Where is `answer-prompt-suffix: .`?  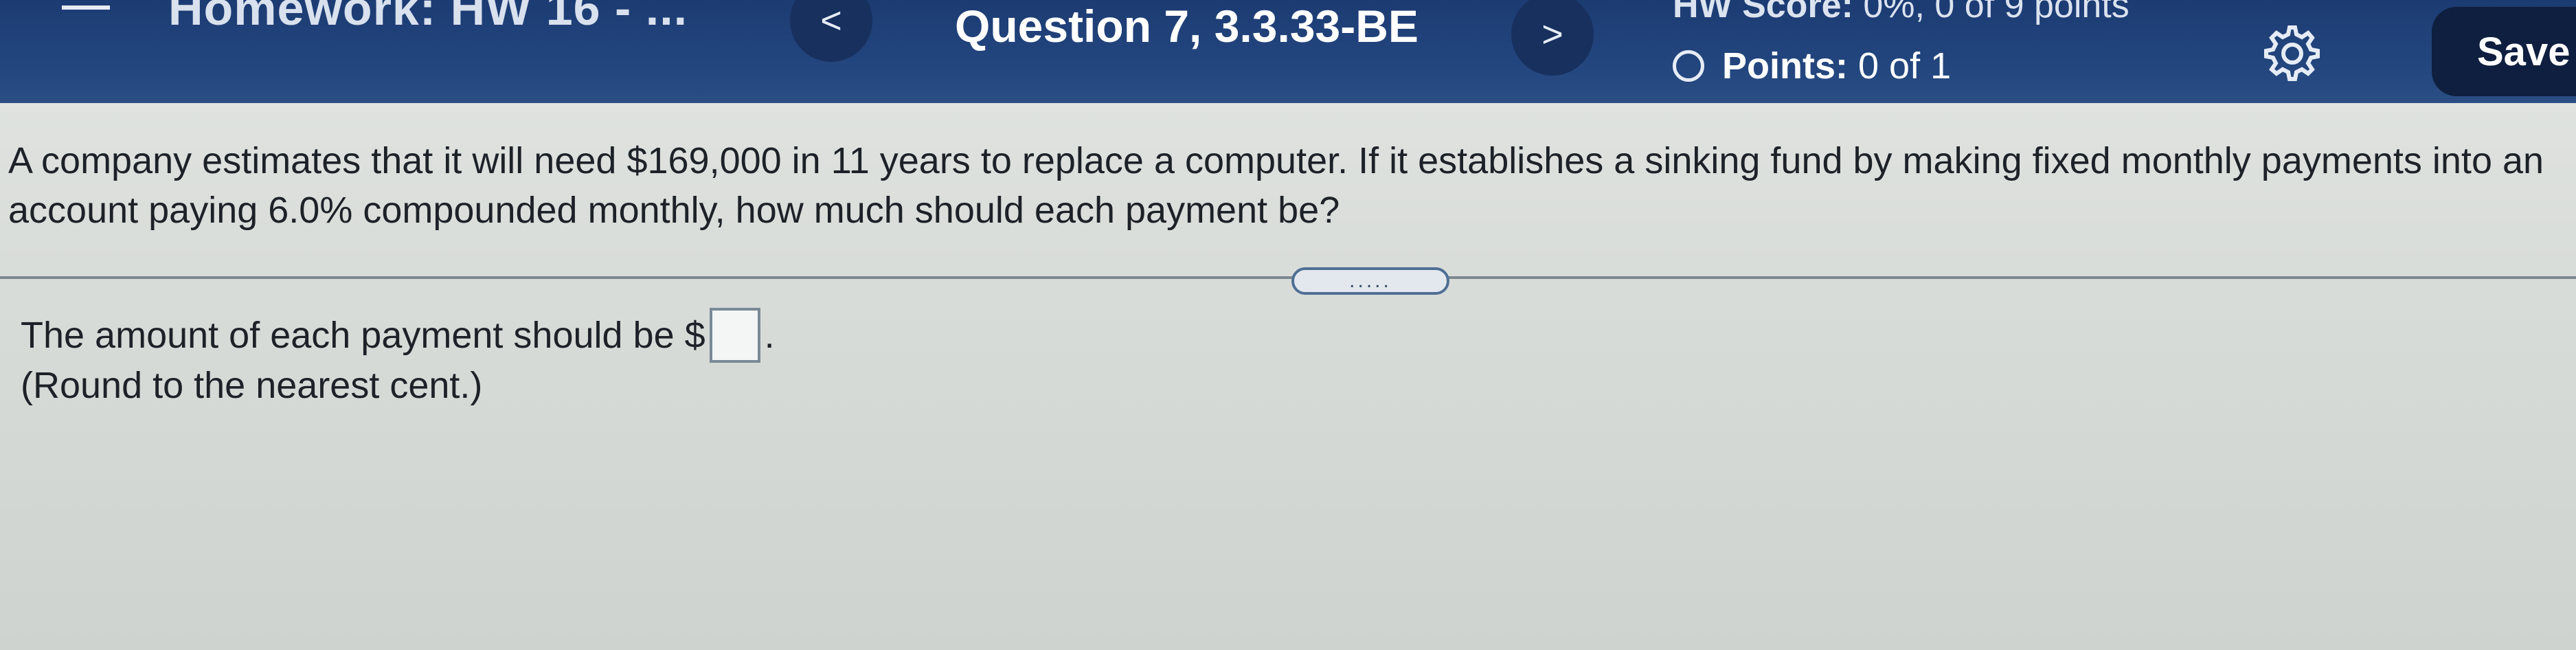
answer-prompt-suffix: . is located at coordinates (769, 335).